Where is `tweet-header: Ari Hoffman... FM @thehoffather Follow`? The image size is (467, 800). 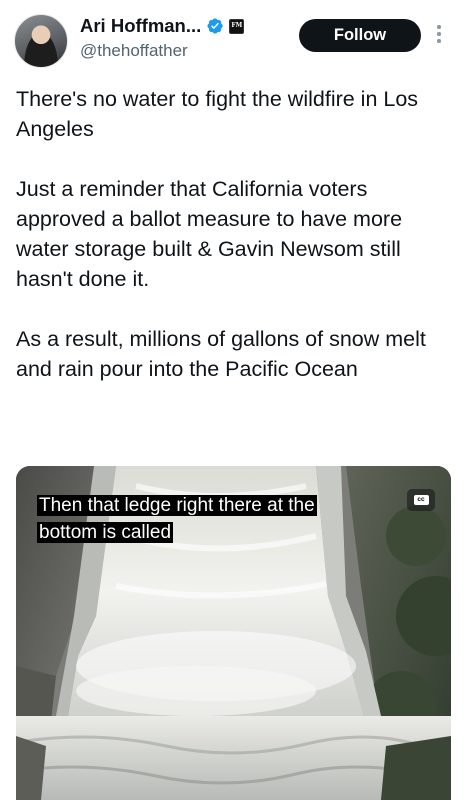
tweet-header: Ari Hoffman... FM @thehoffather Follow is located at coordinates (233, 35).